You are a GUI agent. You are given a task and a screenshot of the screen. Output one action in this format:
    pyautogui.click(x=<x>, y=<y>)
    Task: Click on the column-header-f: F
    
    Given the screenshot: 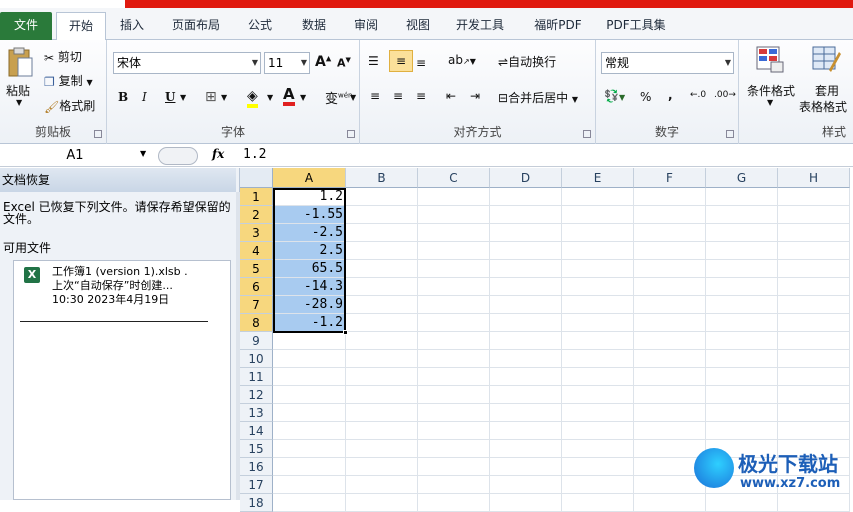 What is the action you would take?
    pyautogui.click(x=670, y=178)
    